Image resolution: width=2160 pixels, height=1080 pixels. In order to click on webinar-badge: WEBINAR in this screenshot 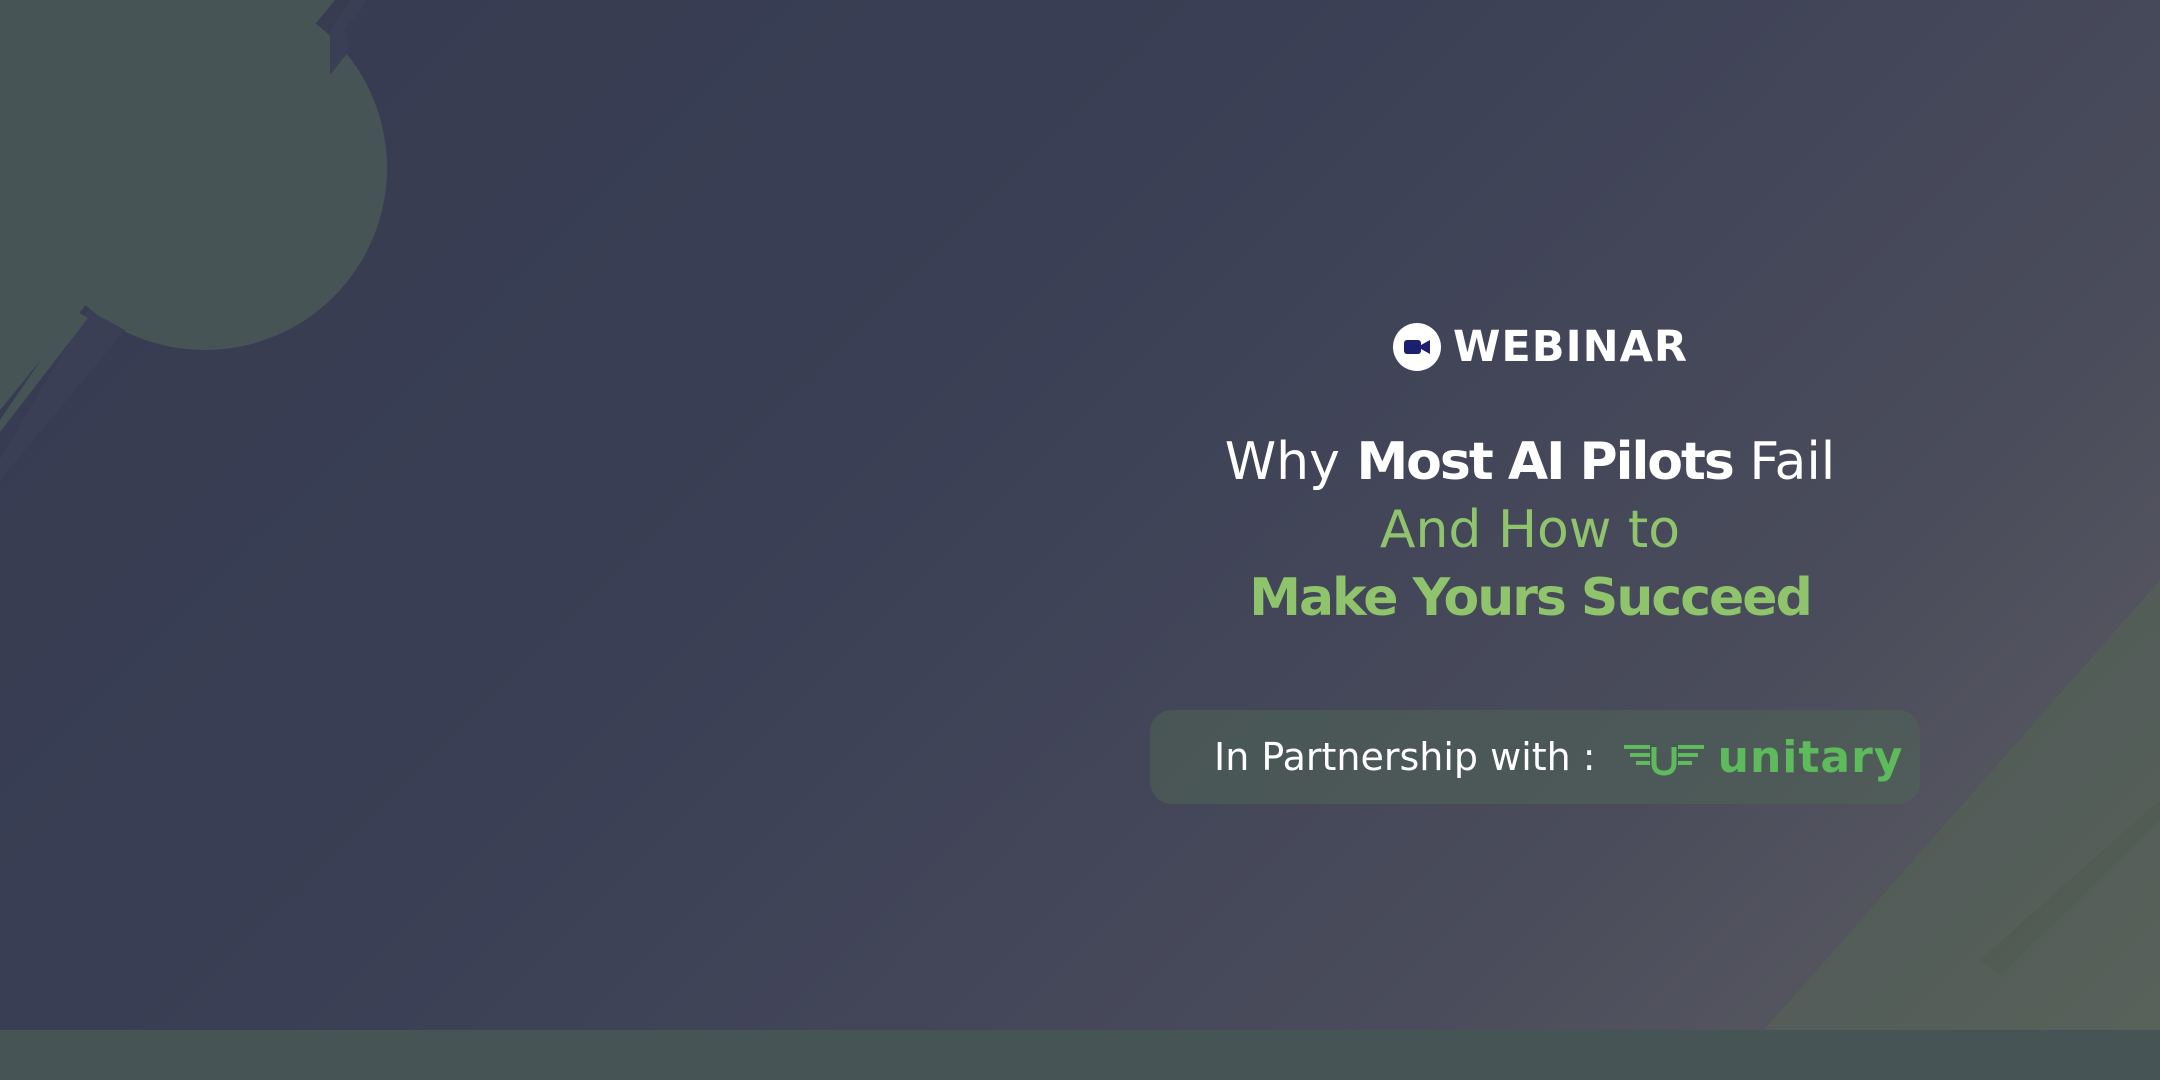, I will do `click(1540, 347)`.